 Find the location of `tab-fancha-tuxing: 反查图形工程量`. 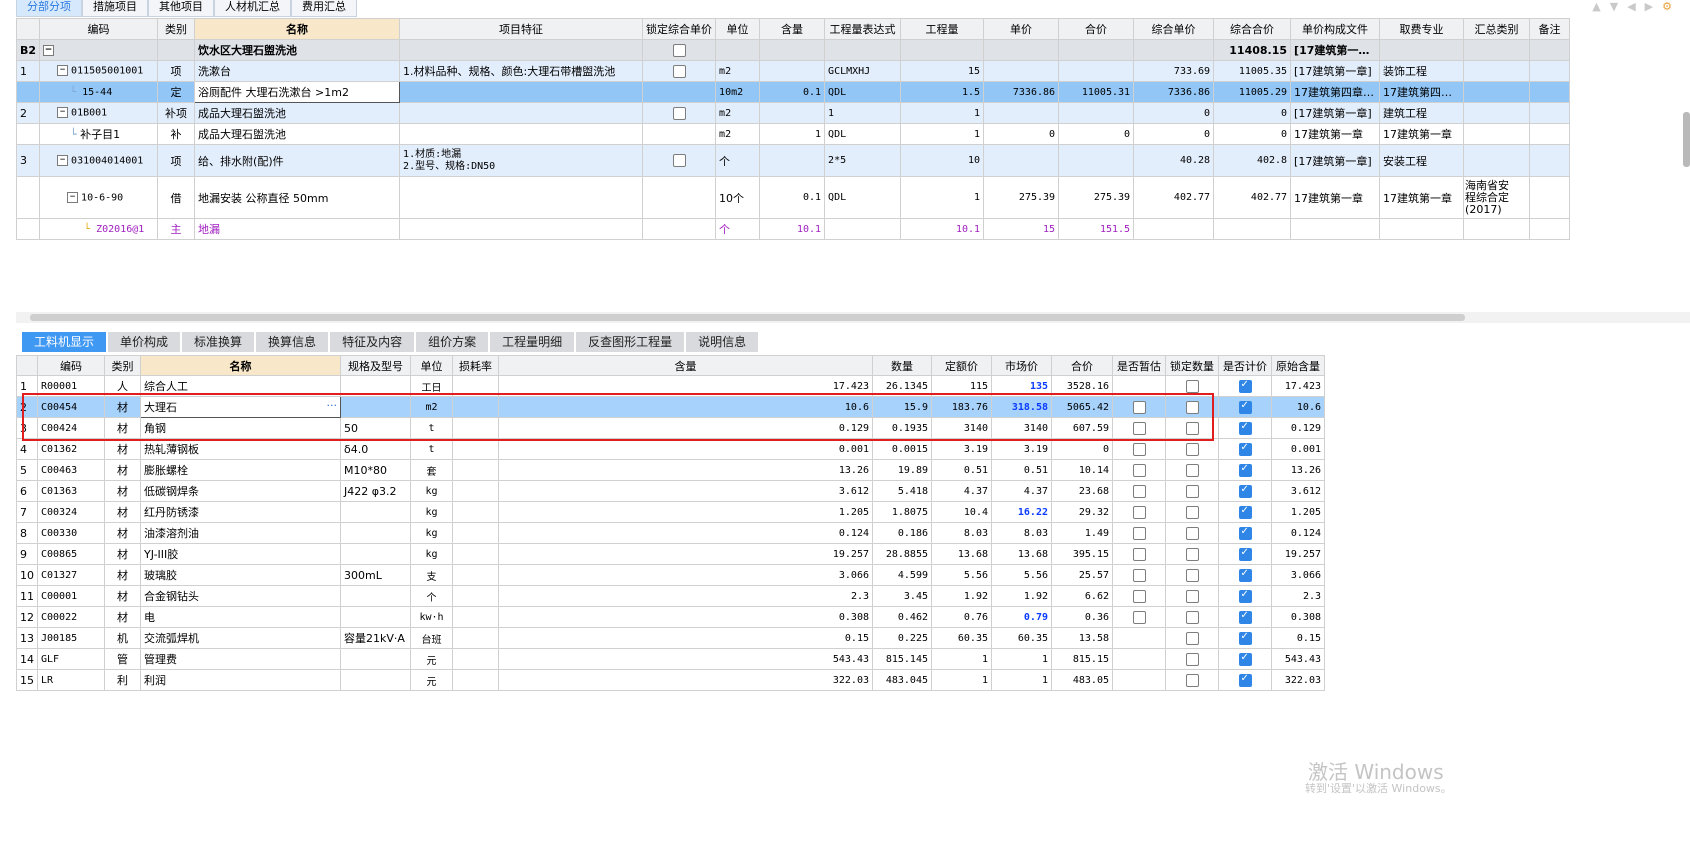

tab-fancha-tuxing: 反查图形工程量 is located at coordinates (630, 342).